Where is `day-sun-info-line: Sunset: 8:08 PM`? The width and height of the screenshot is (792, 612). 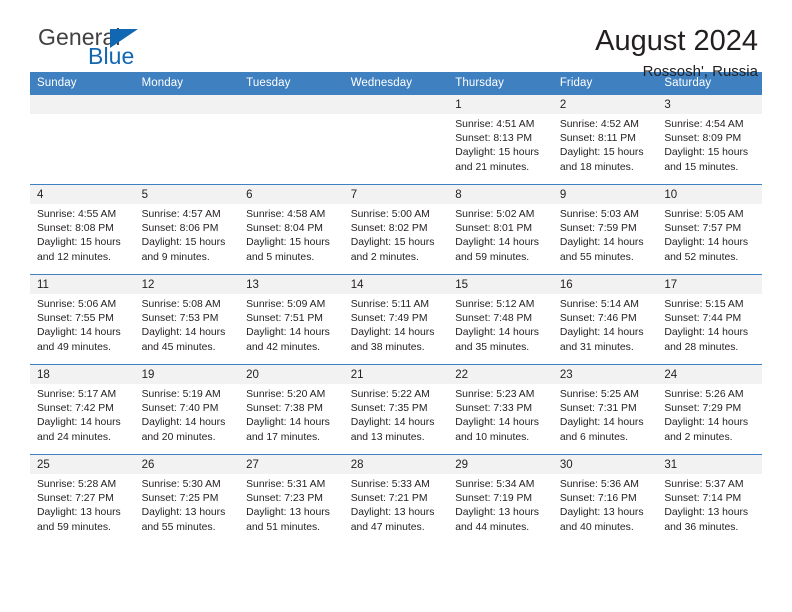
day-sun-info-line: Sunset: 8:08 PM is located at coordinates (75, 229).